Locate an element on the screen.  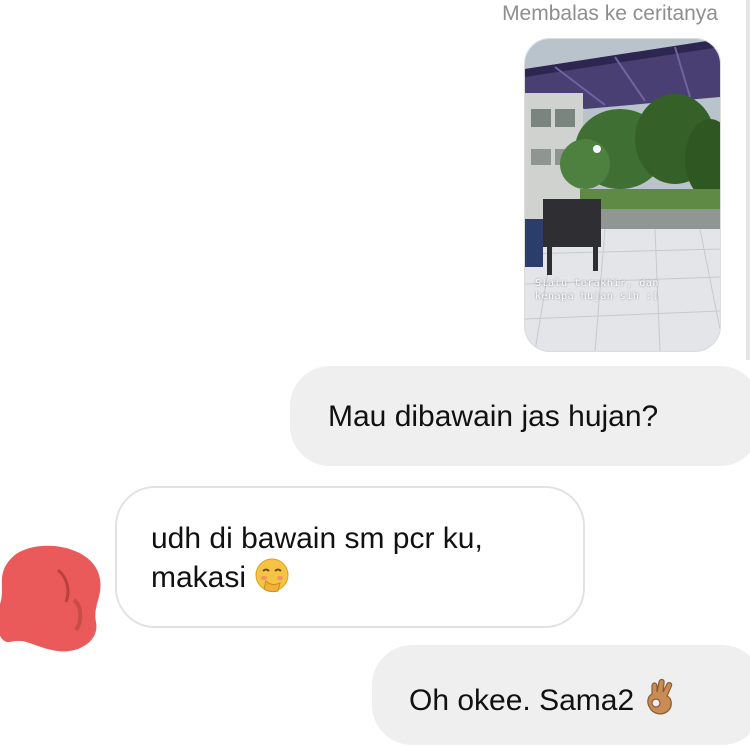
message-text-line: udh di bawain sm pcr ku, is located at coordinates (317, 538).